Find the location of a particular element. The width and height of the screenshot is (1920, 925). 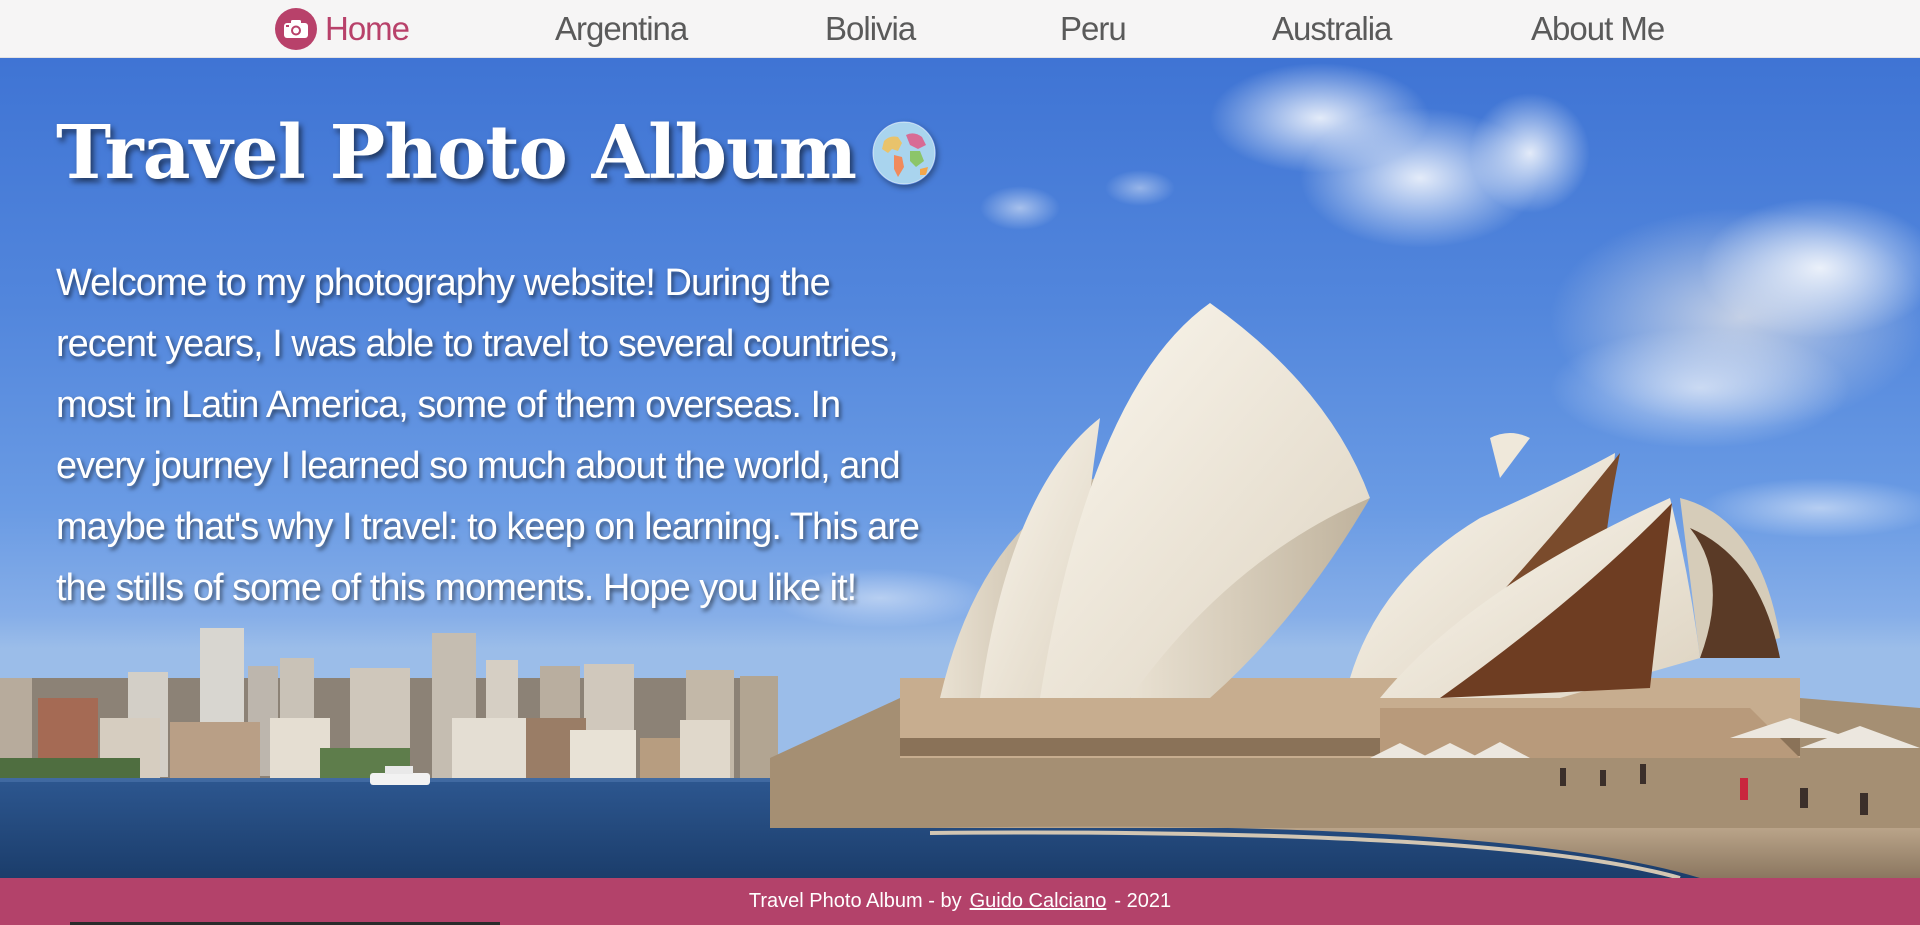

nav-item-home: Home is located at coordinates (342, 29).